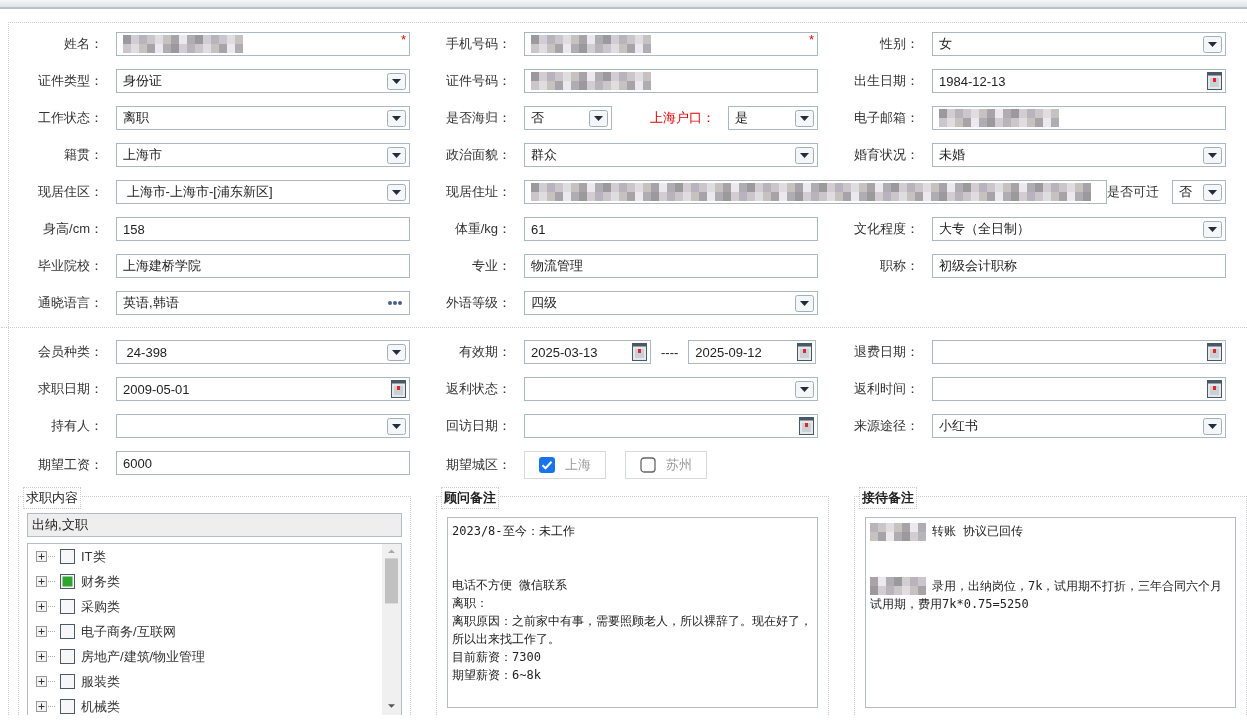 Image resolution: width=1247 pixels, height=725 pixels. Describe the element at coordinates (100, 681) in the screenshot. I see `tree-item: 服装类` at that location.